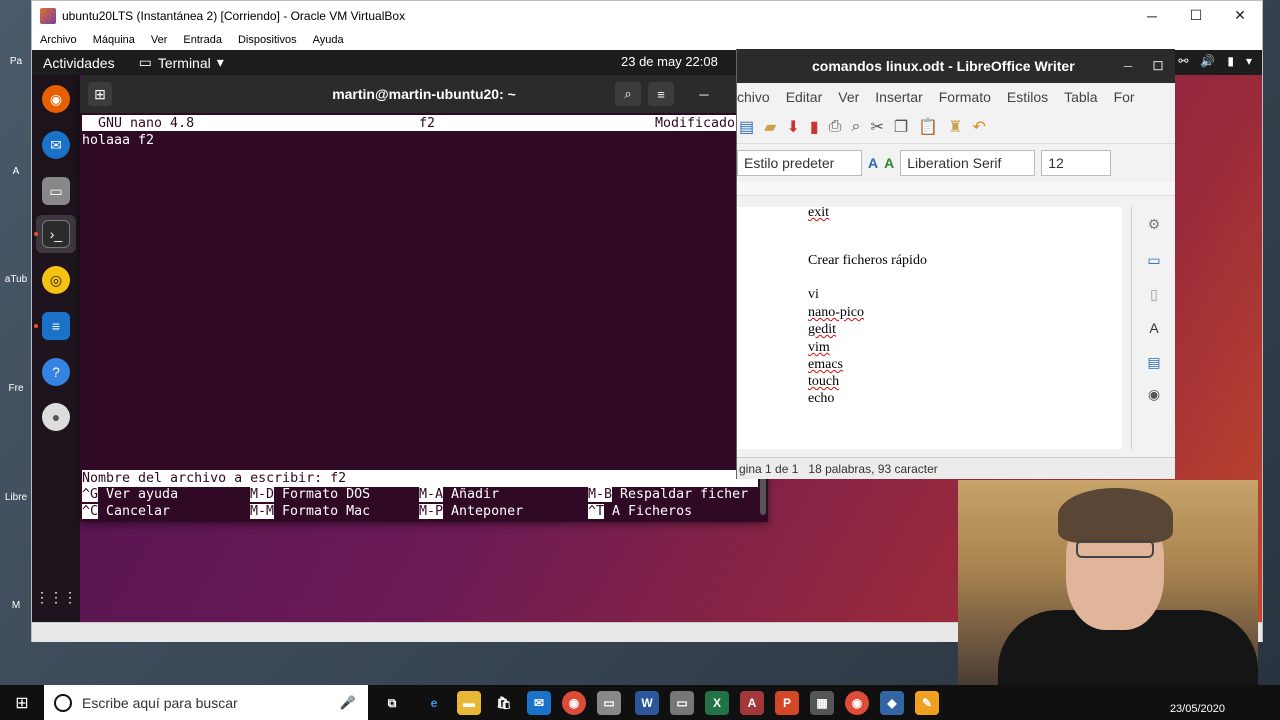  Describe the element at coordinates (56, 597) in the screenshot. I see `app-grid-icon: ⋮⋮⋮` at that location.